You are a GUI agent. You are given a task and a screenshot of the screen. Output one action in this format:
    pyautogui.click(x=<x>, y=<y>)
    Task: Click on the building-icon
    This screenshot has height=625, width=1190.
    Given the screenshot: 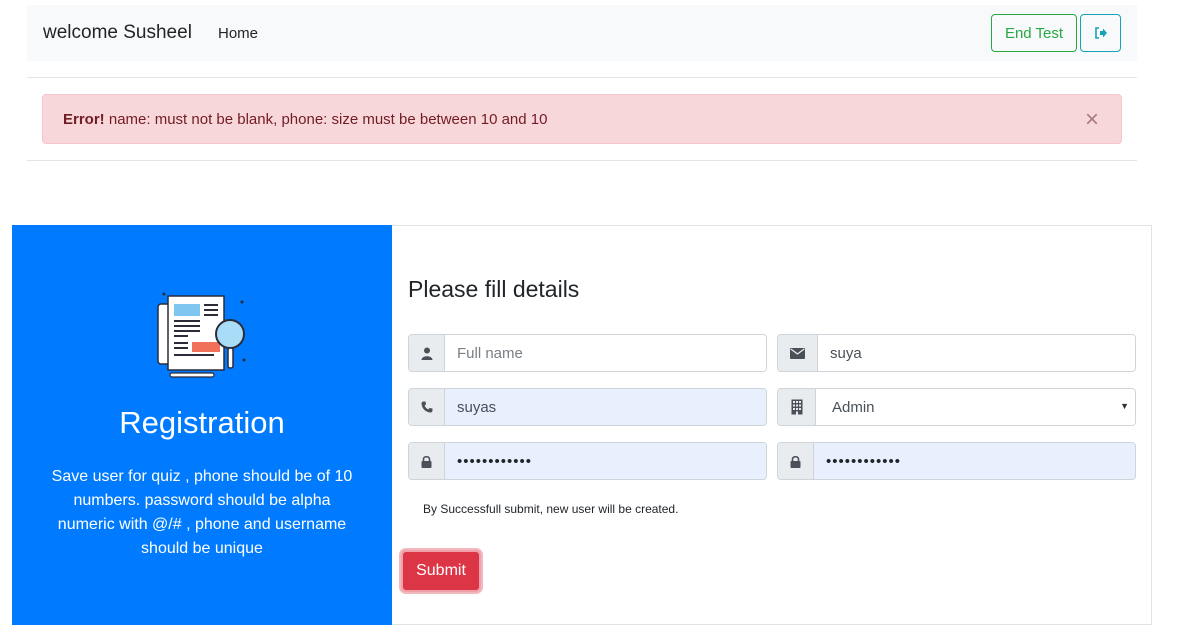 What is the action you would take?
    pyautogui.click(x=797, y=407)
    